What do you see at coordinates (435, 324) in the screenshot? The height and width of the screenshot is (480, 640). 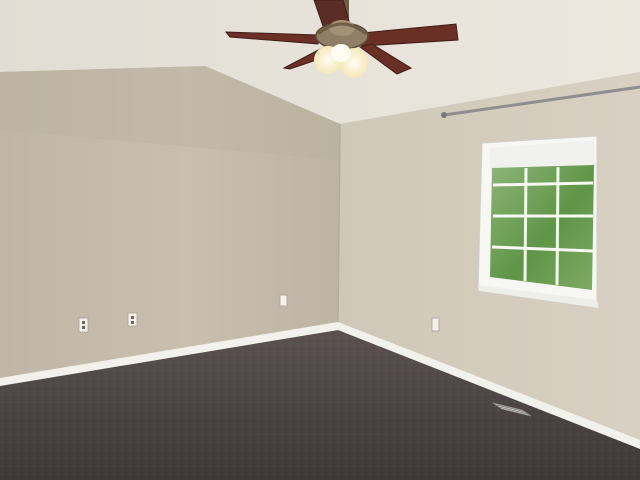 I see `outlet-right` at bounding box center [435, 324].